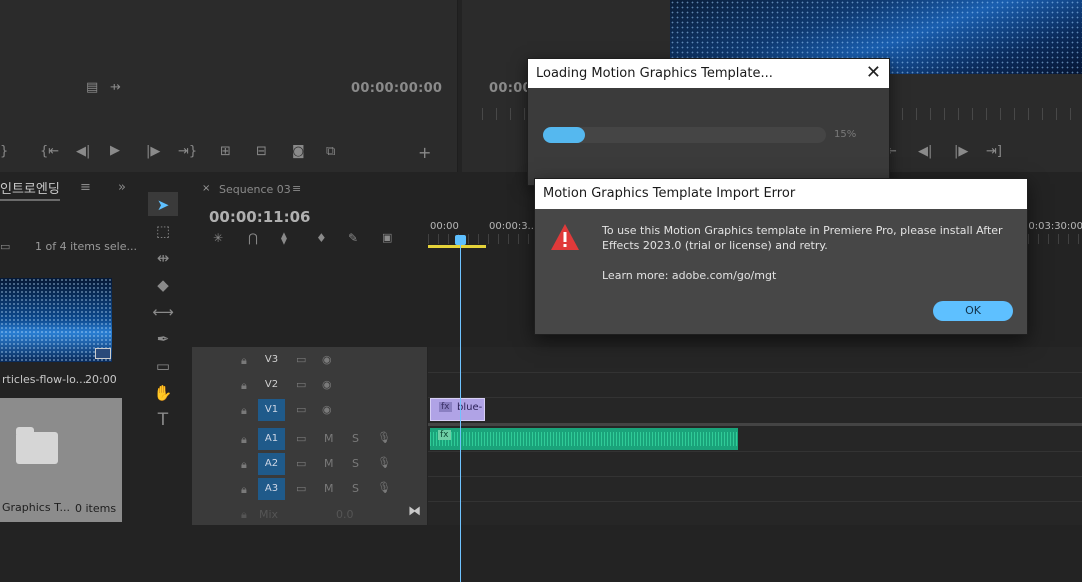 The width and height of the screenshot is (1082, 582). I want to click on sequence-badge-icon, so click(103, 353).